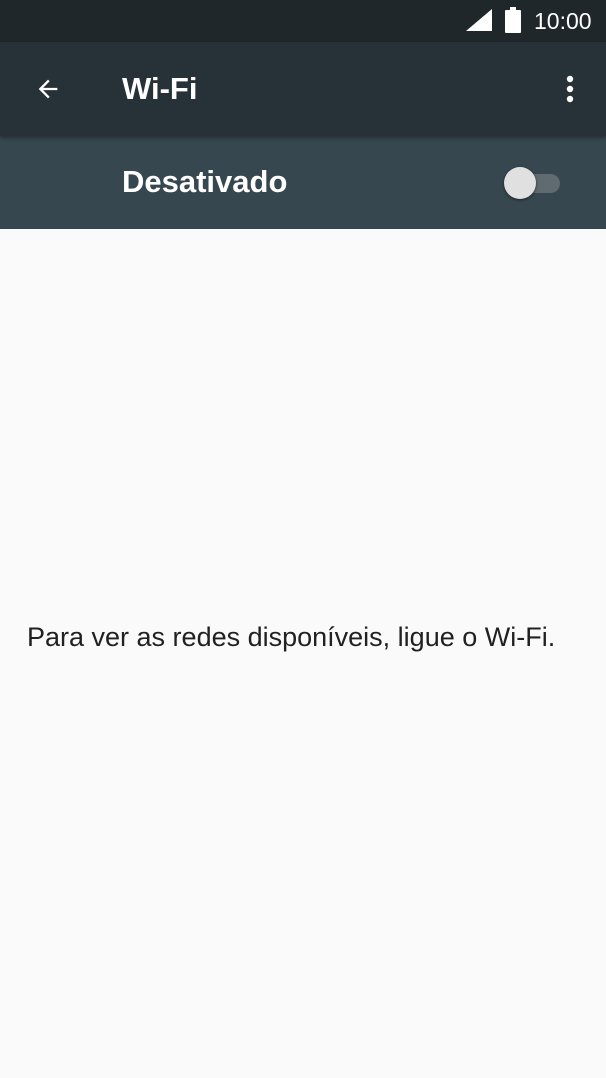  Describe the element at coordinates (563, 21) in the screenshot. I see `status-time: 10:00` at that location.